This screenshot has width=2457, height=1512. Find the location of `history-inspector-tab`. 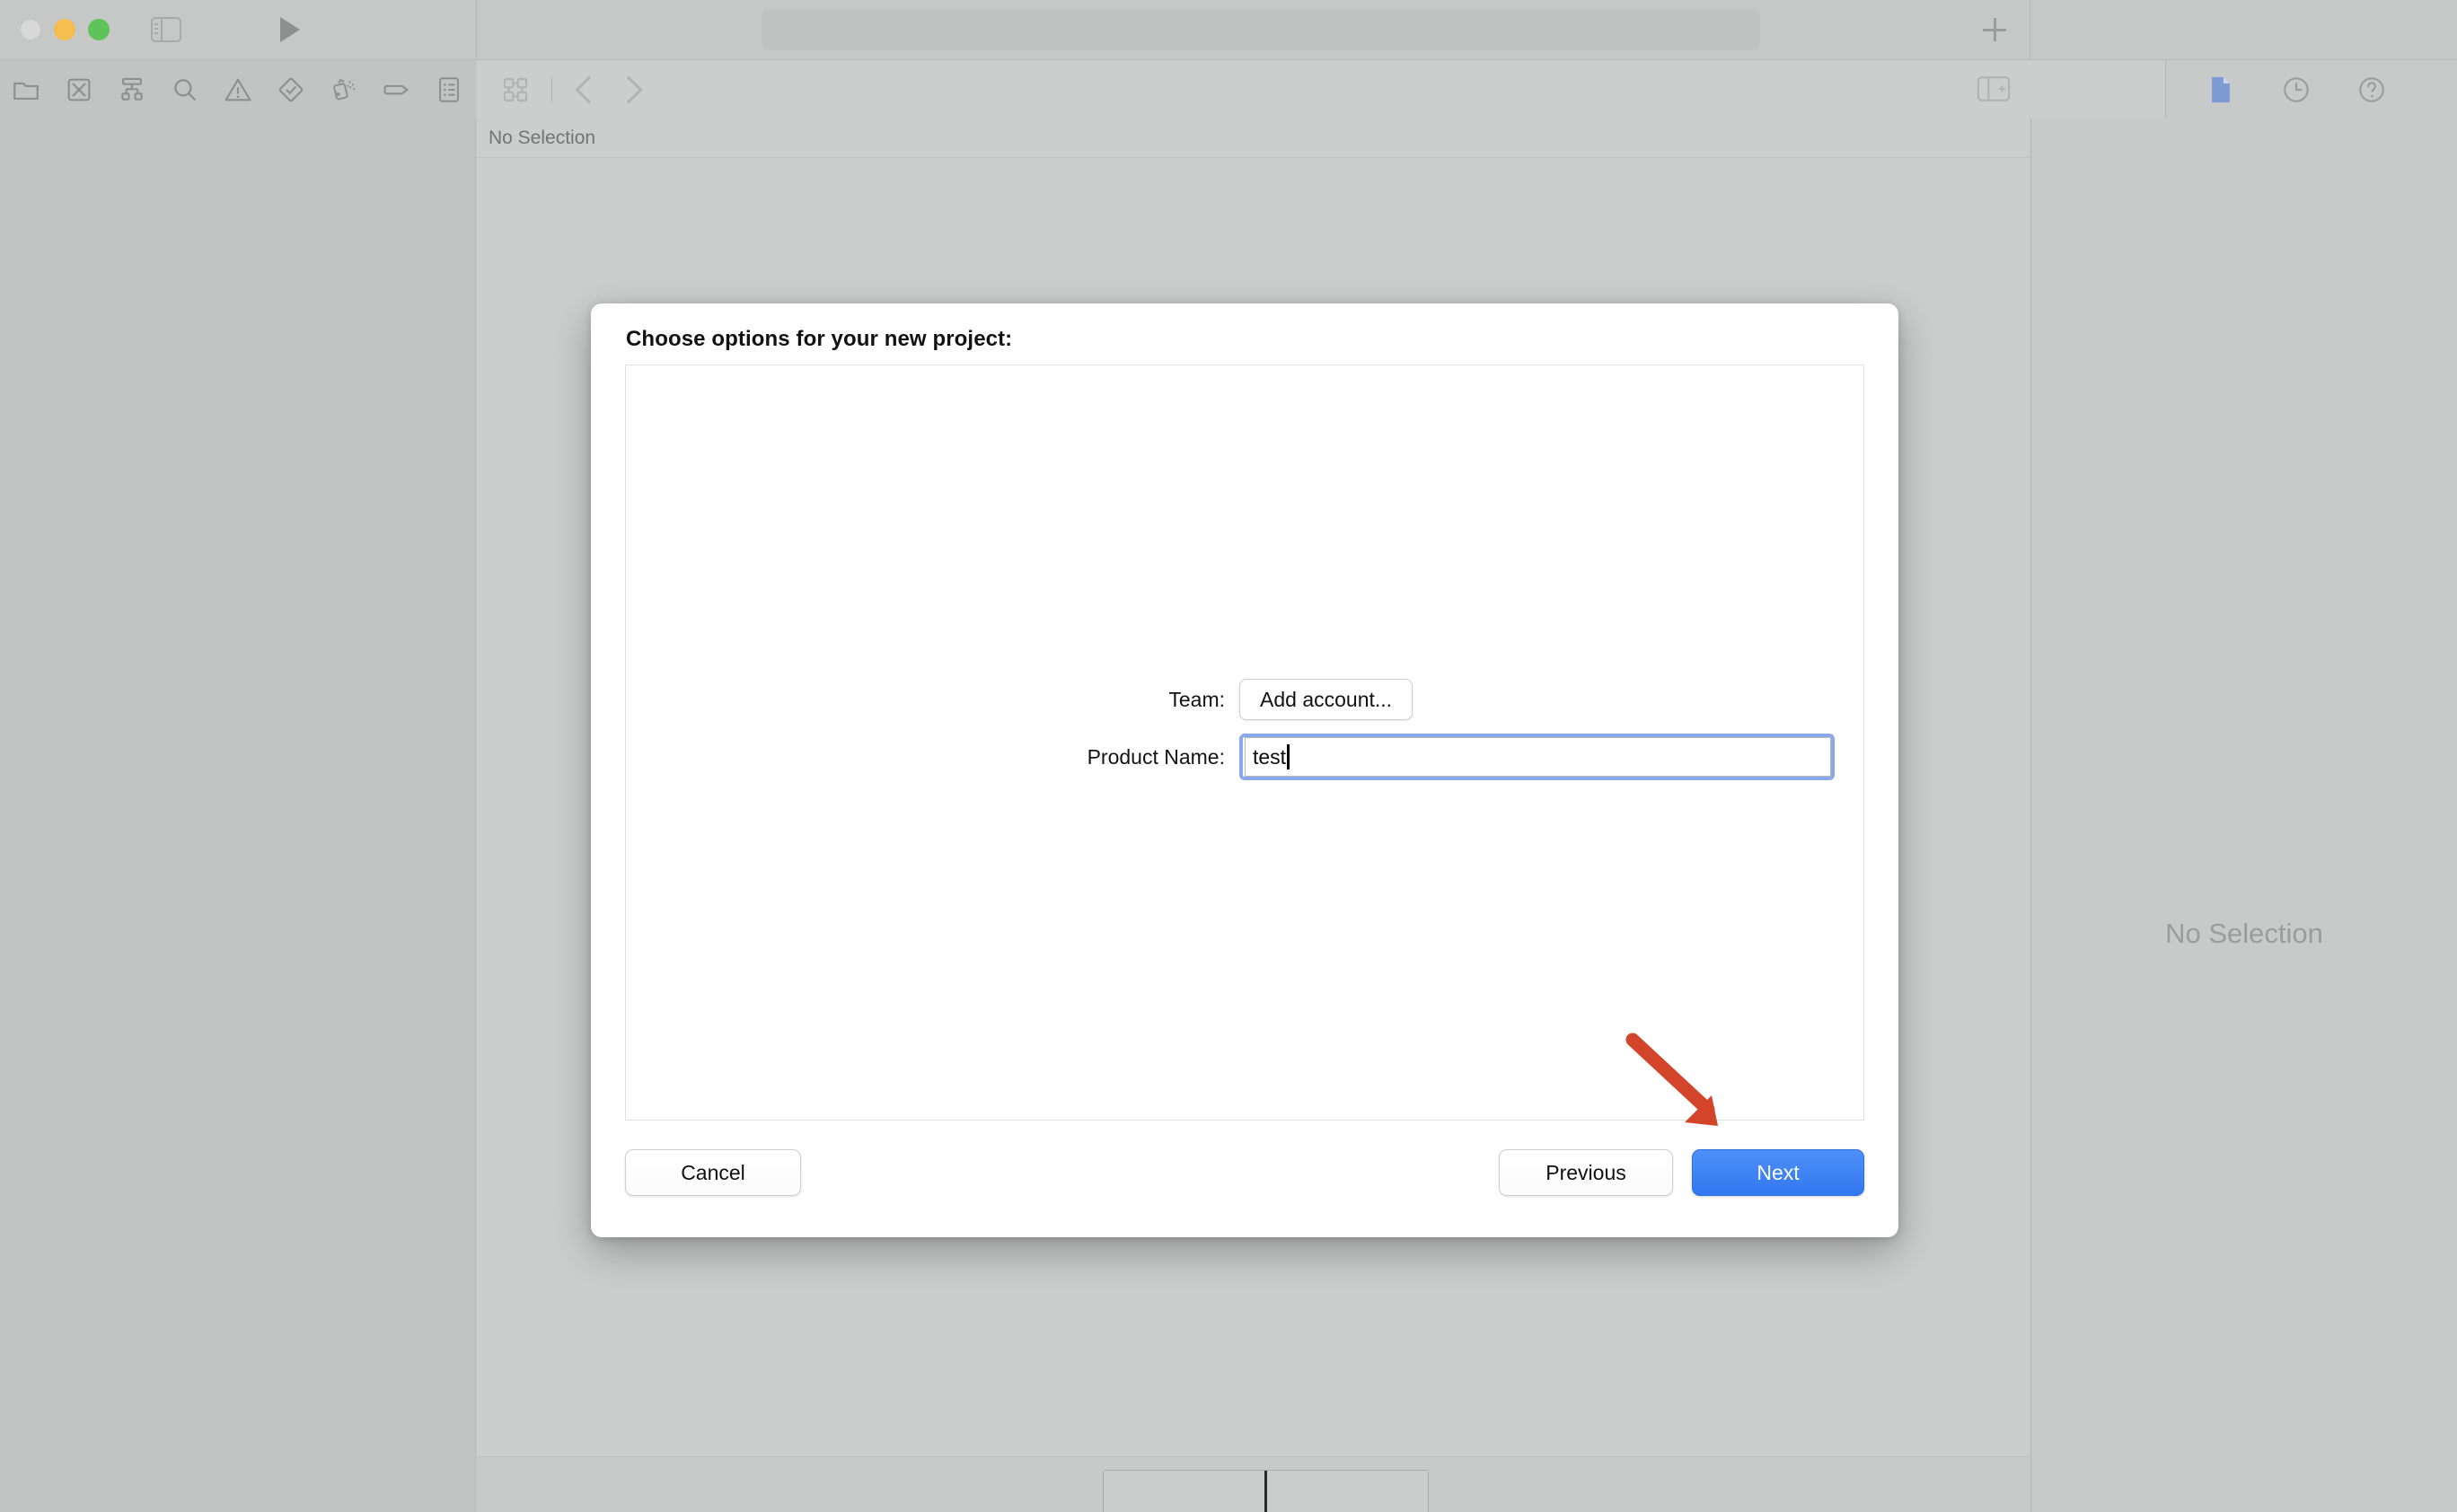

history-inspector-tab is located at coordinates (2296, 90).